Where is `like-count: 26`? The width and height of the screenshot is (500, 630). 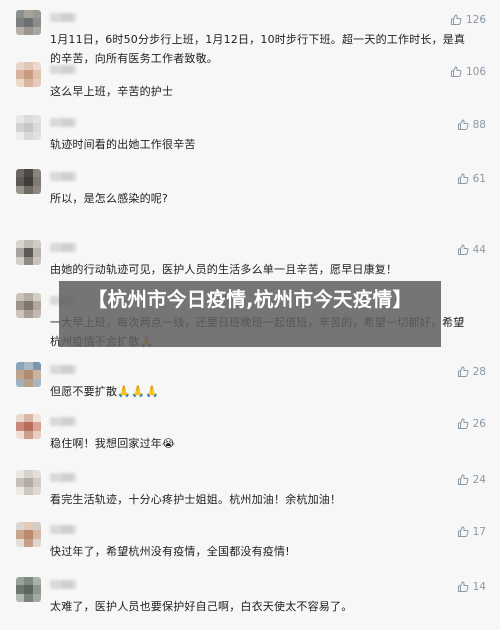
like-count: 26 is located at coordinates (479, 424).